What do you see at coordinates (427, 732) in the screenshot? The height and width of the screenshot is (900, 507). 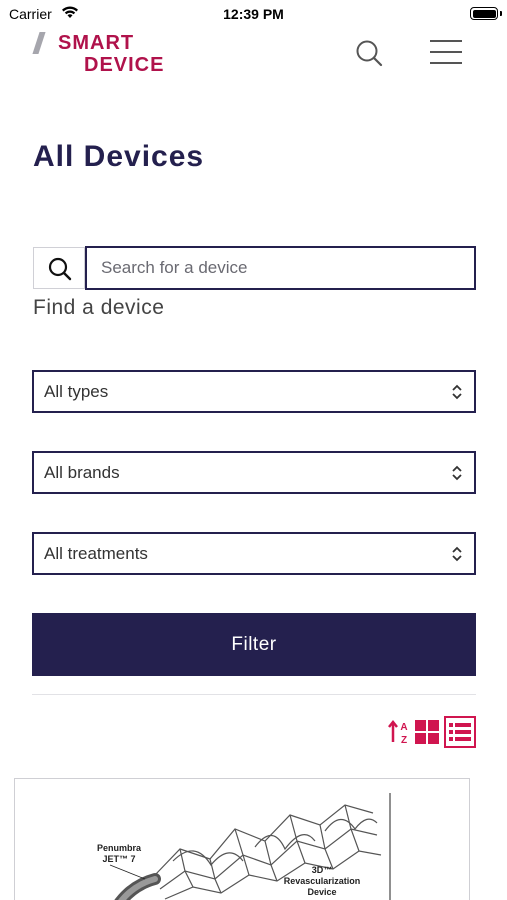 I see `grid-view-icon` at bounding box center [427, 732].